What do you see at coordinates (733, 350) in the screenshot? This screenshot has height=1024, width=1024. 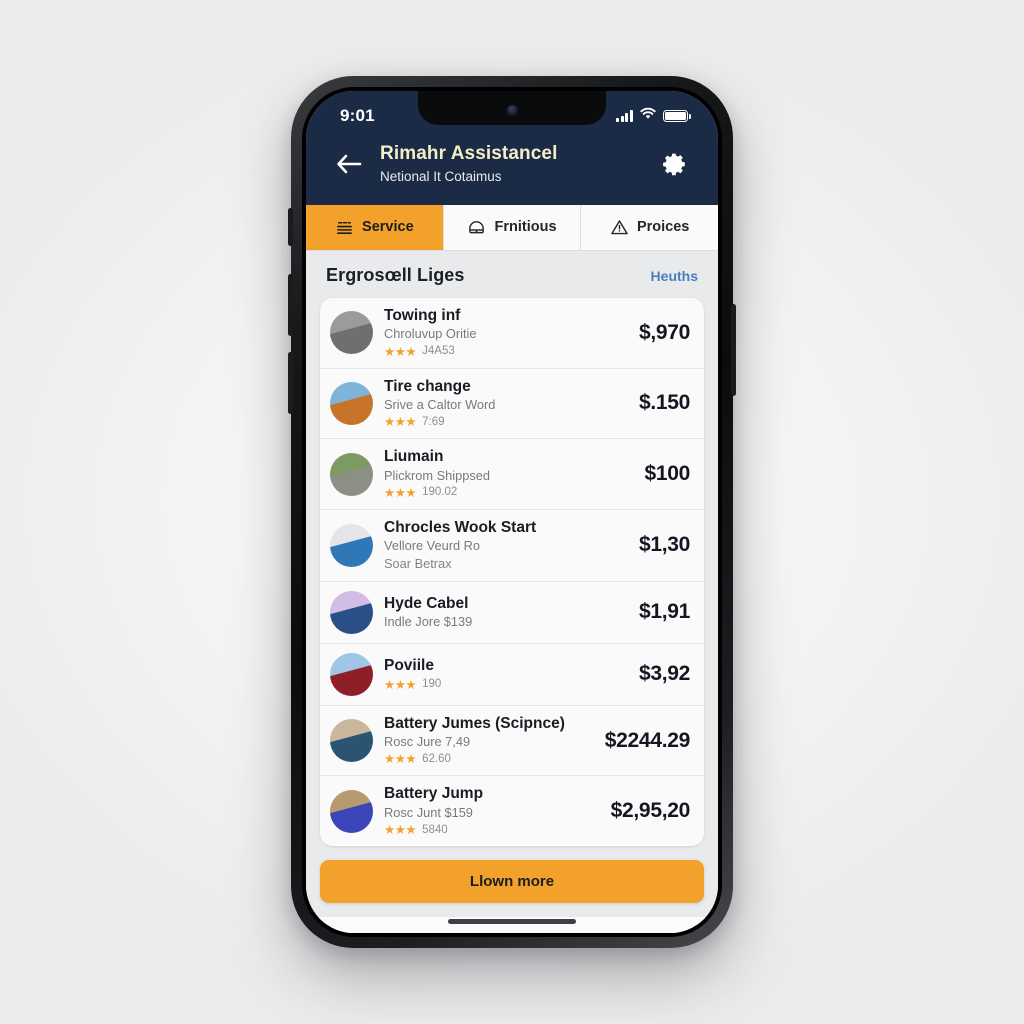 I see `power-button` at bounding box center [733, 350].